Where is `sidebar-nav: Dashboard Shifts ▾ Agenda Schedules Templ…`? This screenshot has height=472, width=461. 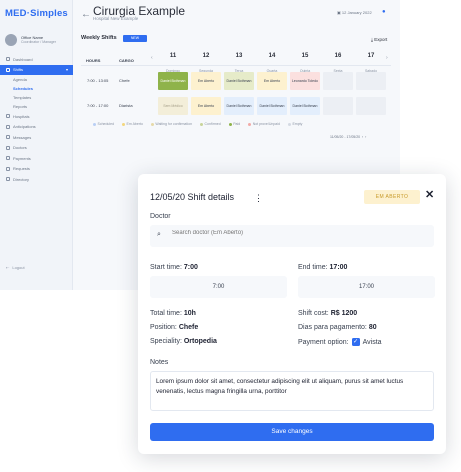 sidebar-nav: Dashboard Shifts ▾ Agenda Schedules Templ… is located at coordinates (36, 119).